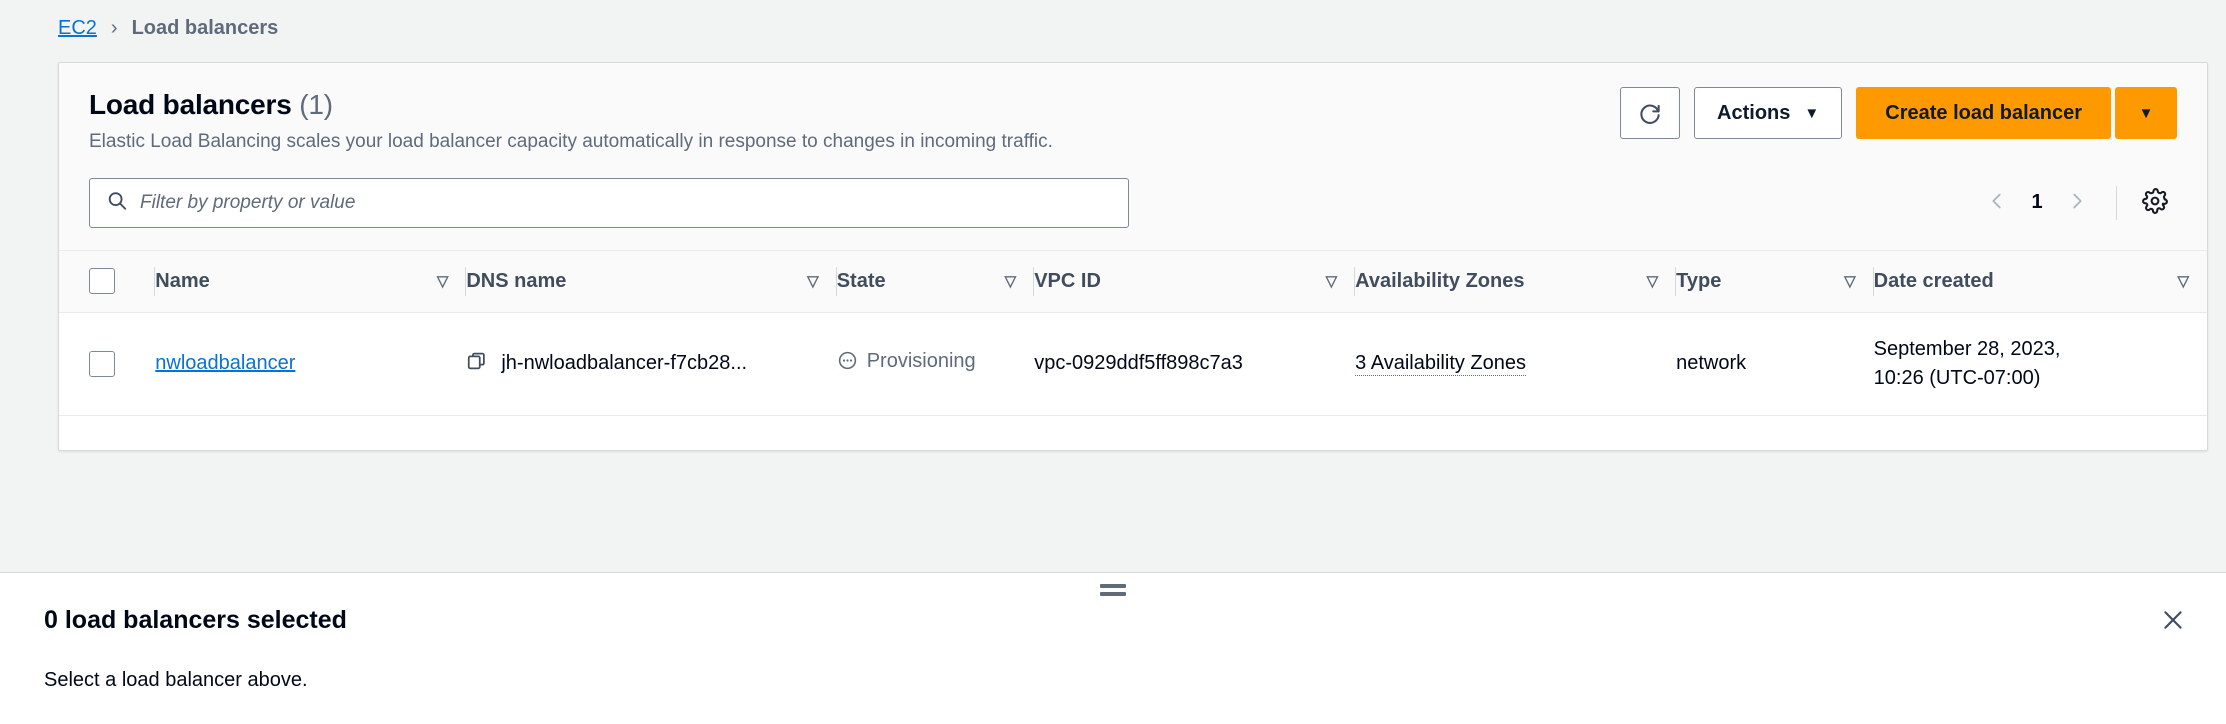  I want to click on pagination-next-button, so click(2077, 203).